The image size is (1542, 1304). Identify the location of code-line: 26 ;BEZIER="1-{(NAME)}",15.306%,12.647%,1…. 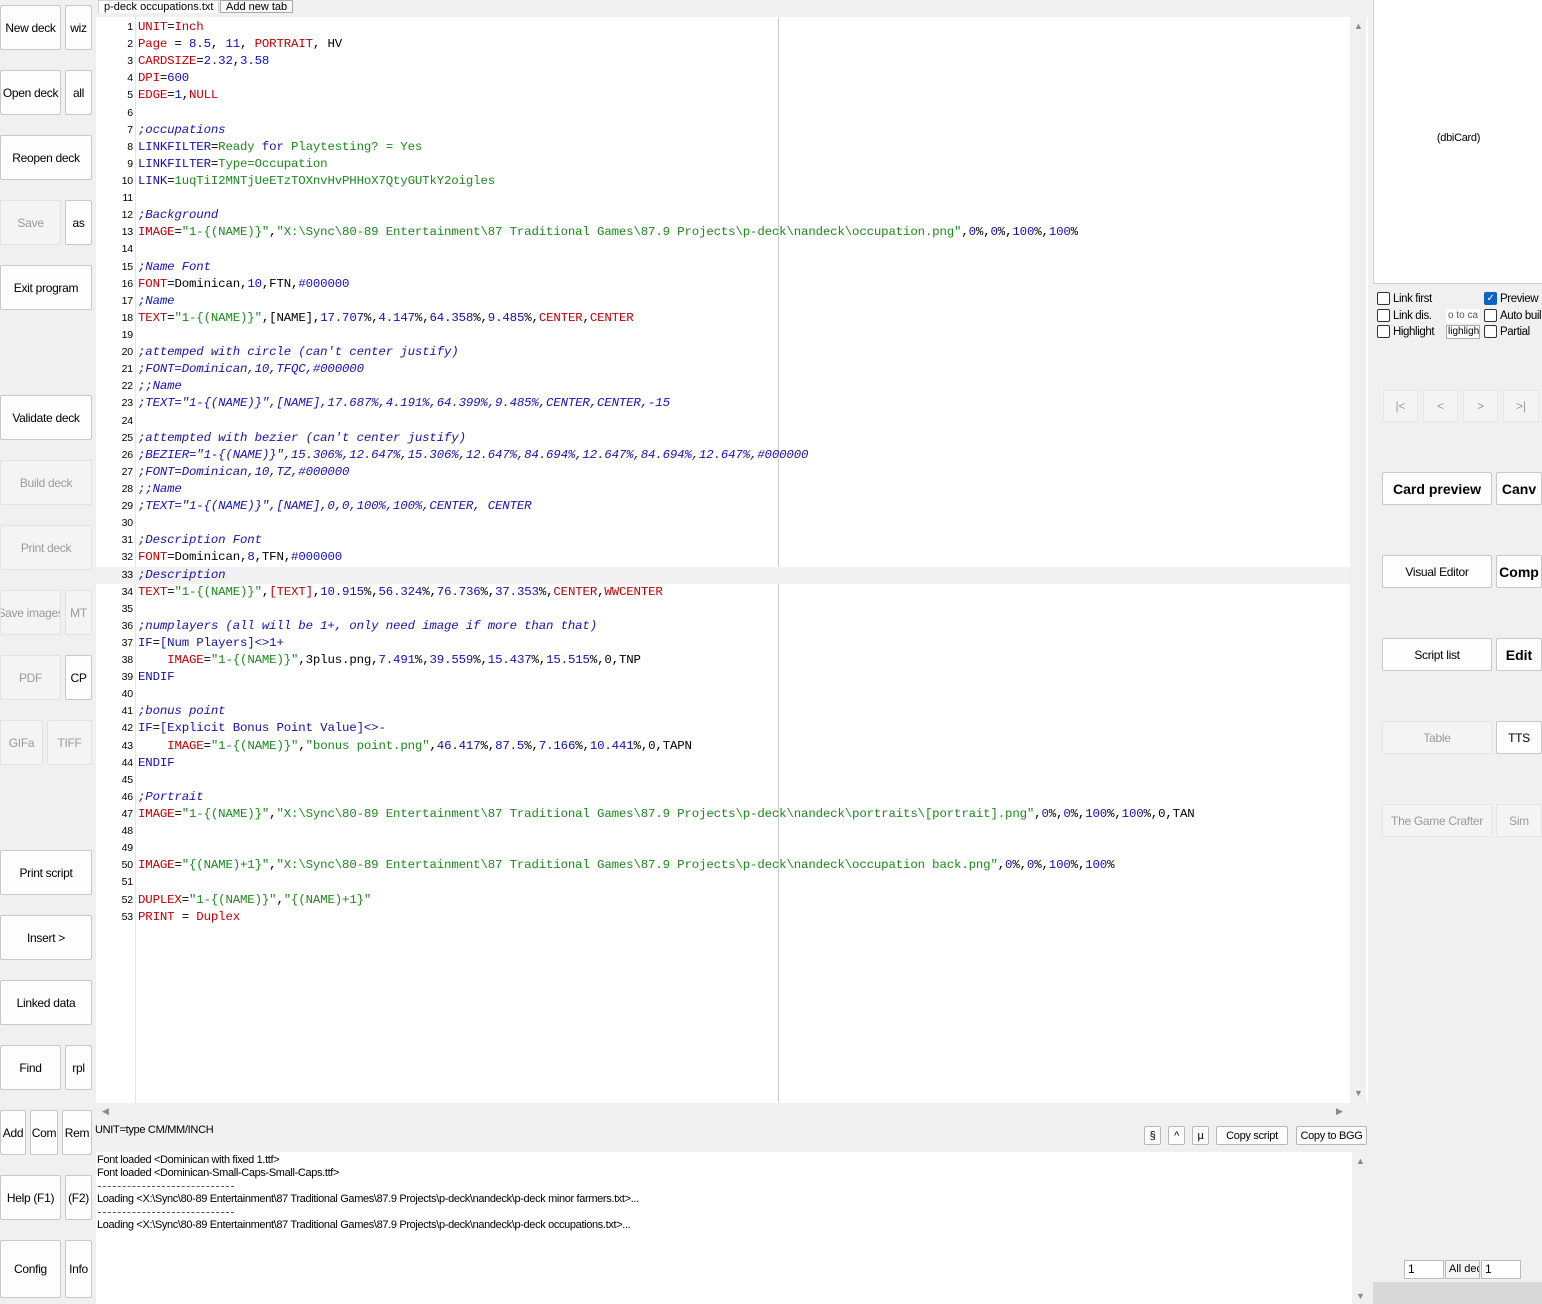
(723, 455).